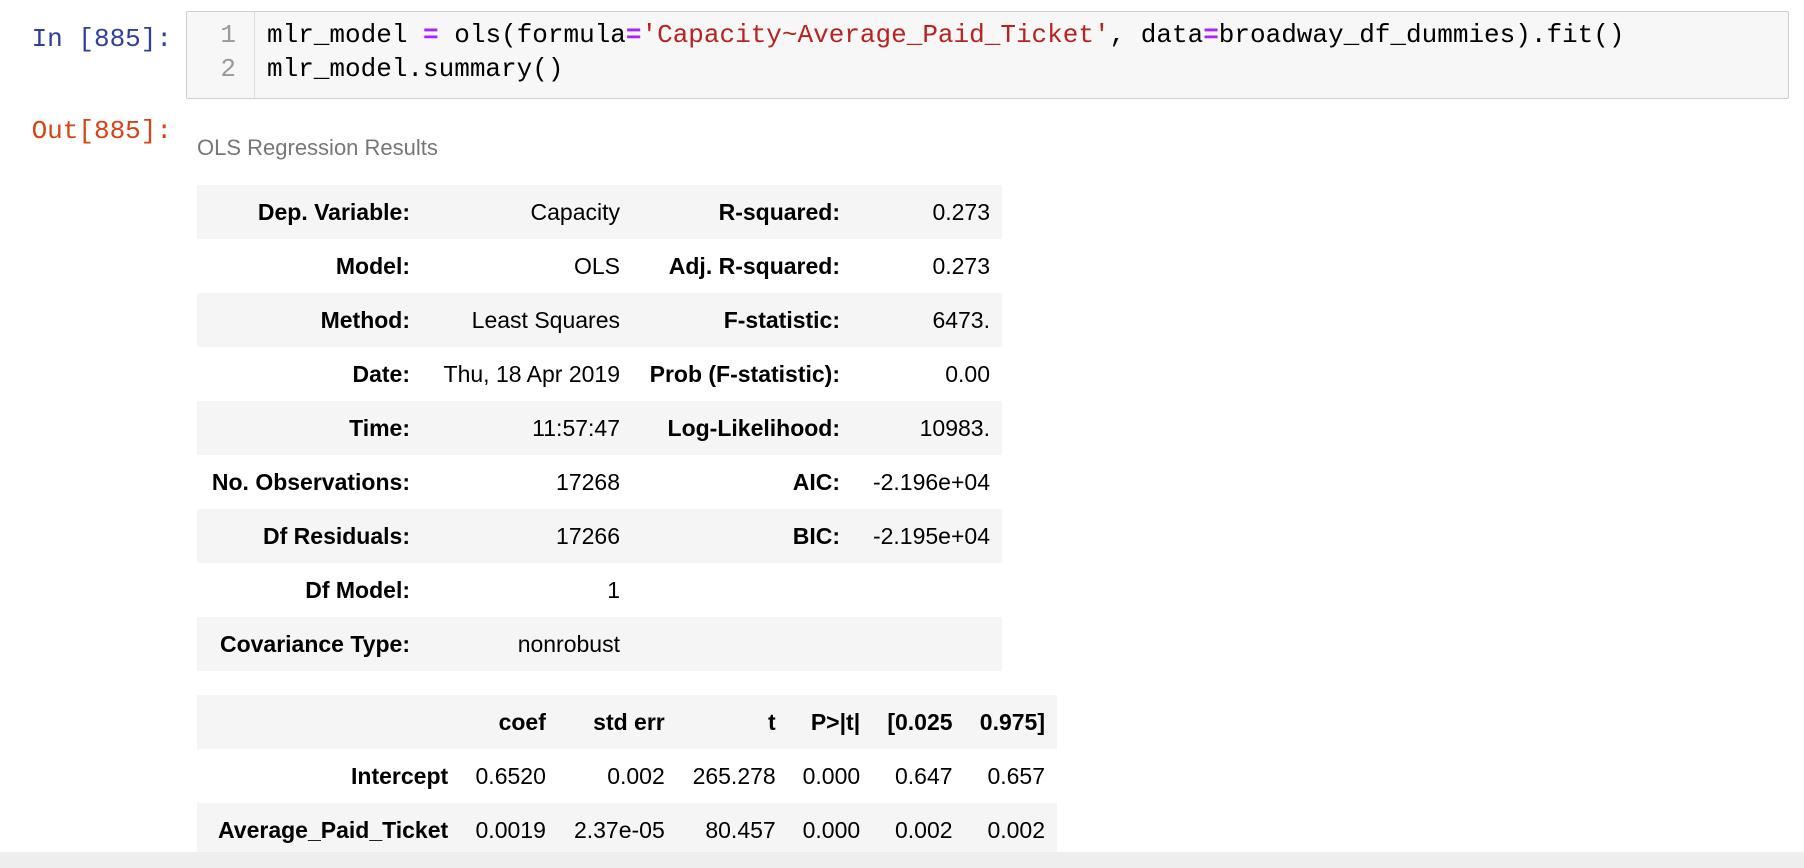 The height and width of the screenshot is (868, 1804). I want to click on summary-row: Model: OLS Adj. R-squared: 0.273, so click(599, 266).